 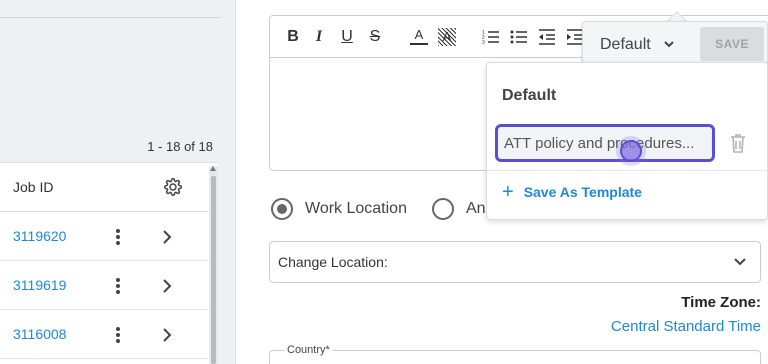 What do you see at coordinates (519, 37) in the screenshot?
I see `bullet-list-icon` at bounding box center [519, 37].